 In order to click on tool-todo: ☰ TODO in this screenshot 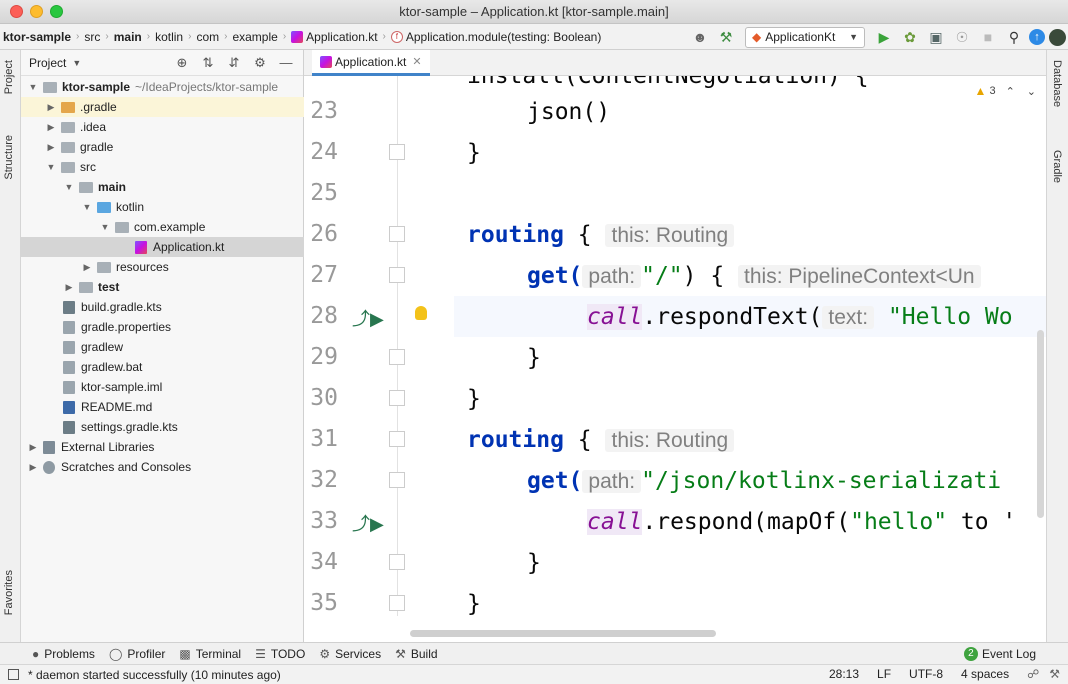, I will do `click(280, 654)`.